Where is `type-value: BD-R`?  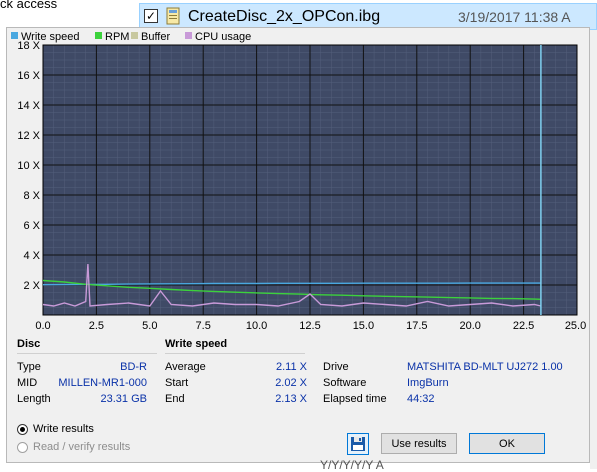
type-value: BD-R is located at coordinates (133, 367).